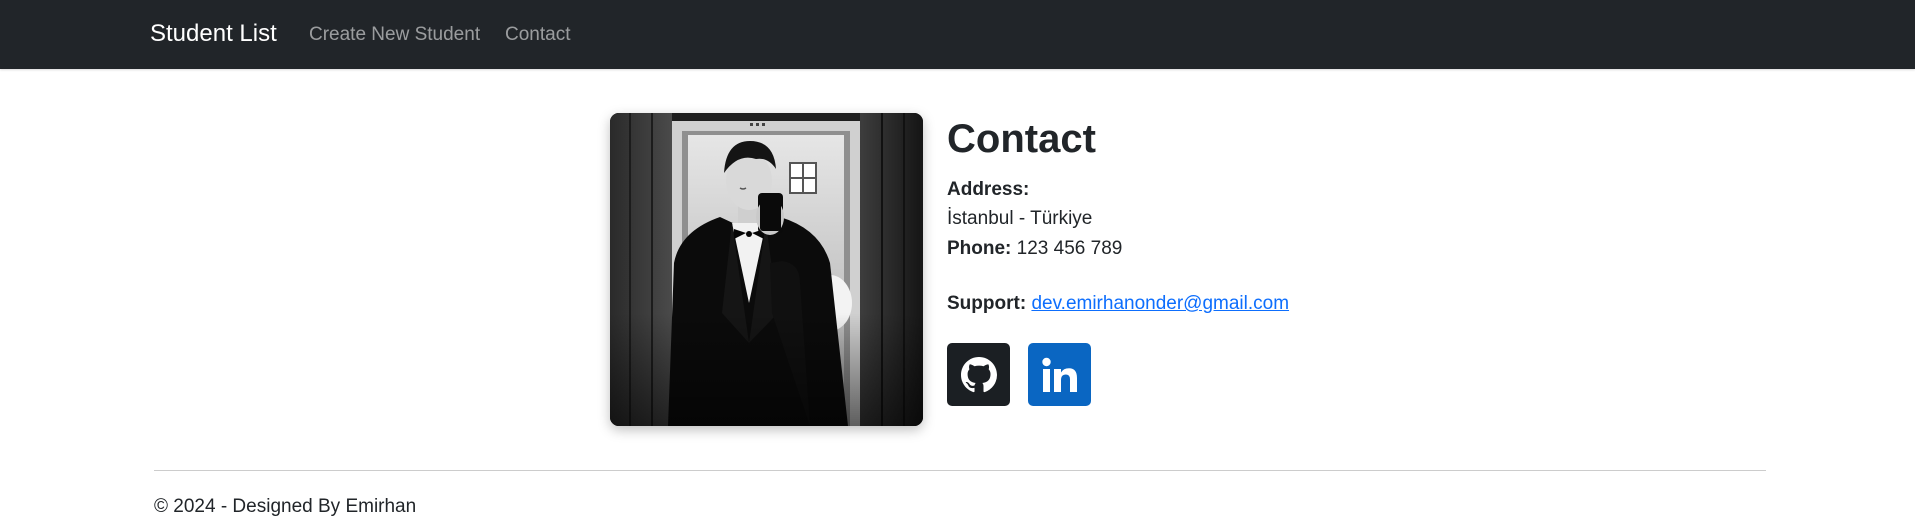 This screenshot has height=527, width=1915. Describe the element at coordinates (766, 269) in the screenshot. I see `profile-photo` at that location.